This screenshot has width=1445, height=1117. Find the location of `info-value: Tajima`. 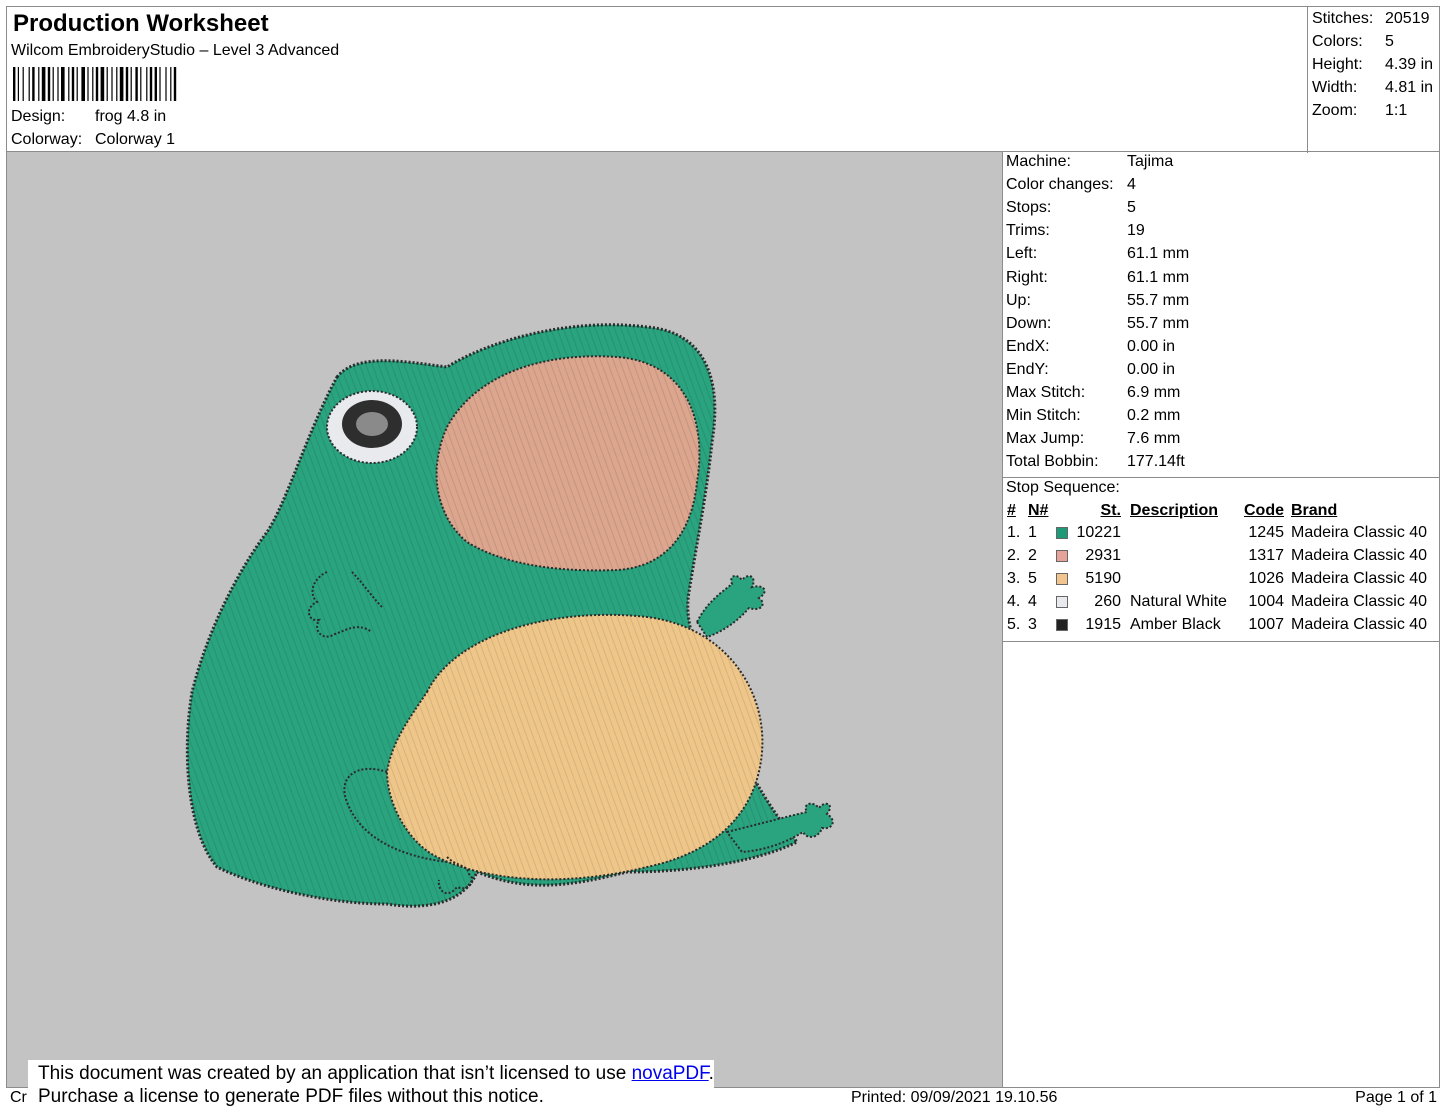

info-value: Tajima is located at coordinates (1150, 161).